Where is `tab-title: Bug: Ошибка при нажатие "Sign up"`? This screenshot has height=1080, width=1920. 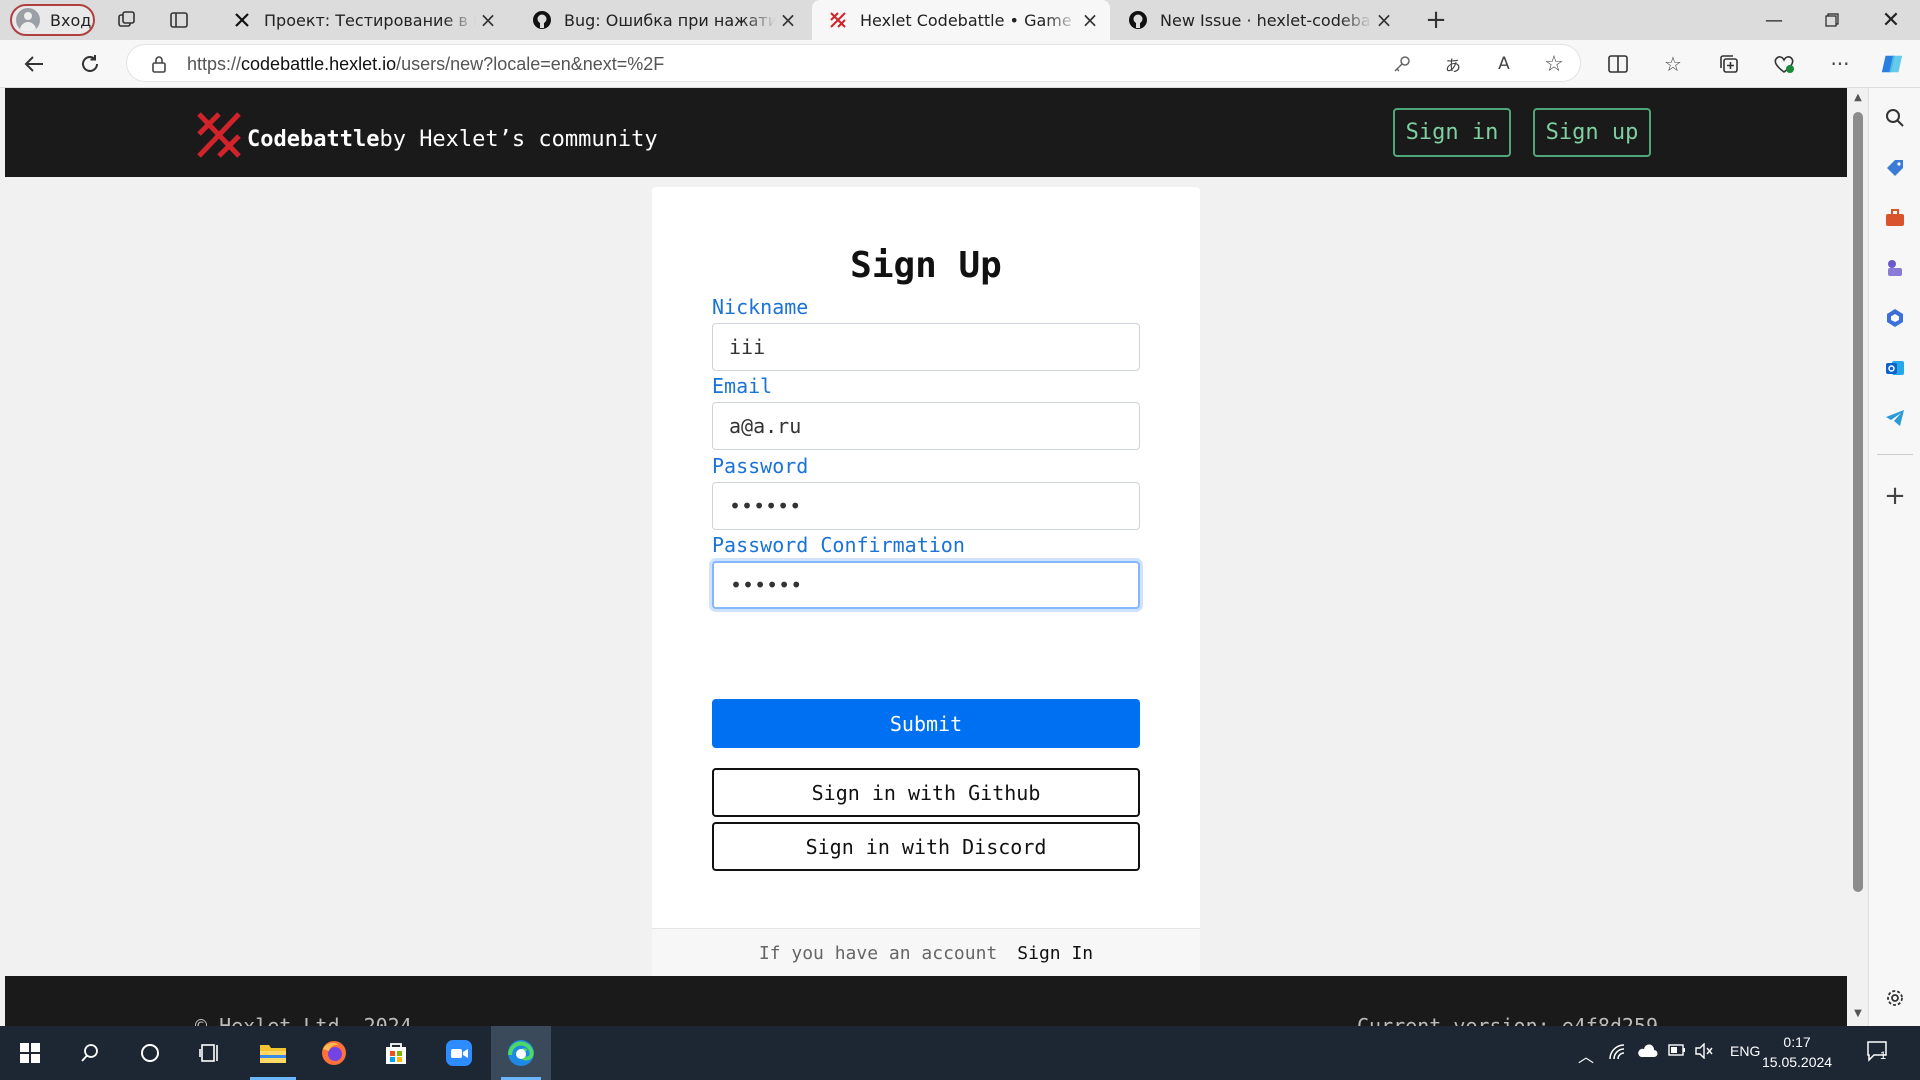
tab-title: Bug: Ошибка при нажатие "Sign up" is located at coordinates (670, 20).